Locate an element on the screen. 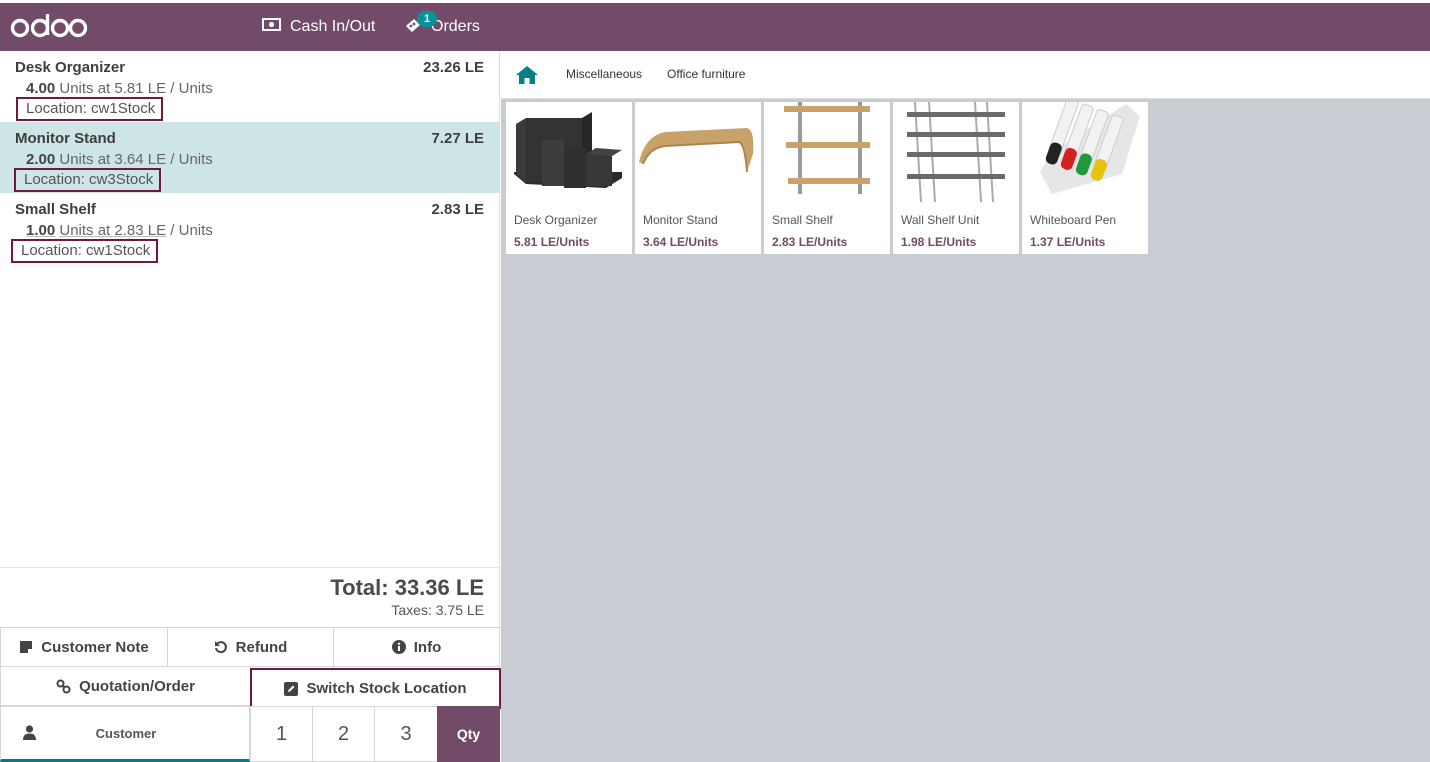 This screenshot has height=762, width=1430. product-name: Monitor Stand is located at coordinates (680, 220).